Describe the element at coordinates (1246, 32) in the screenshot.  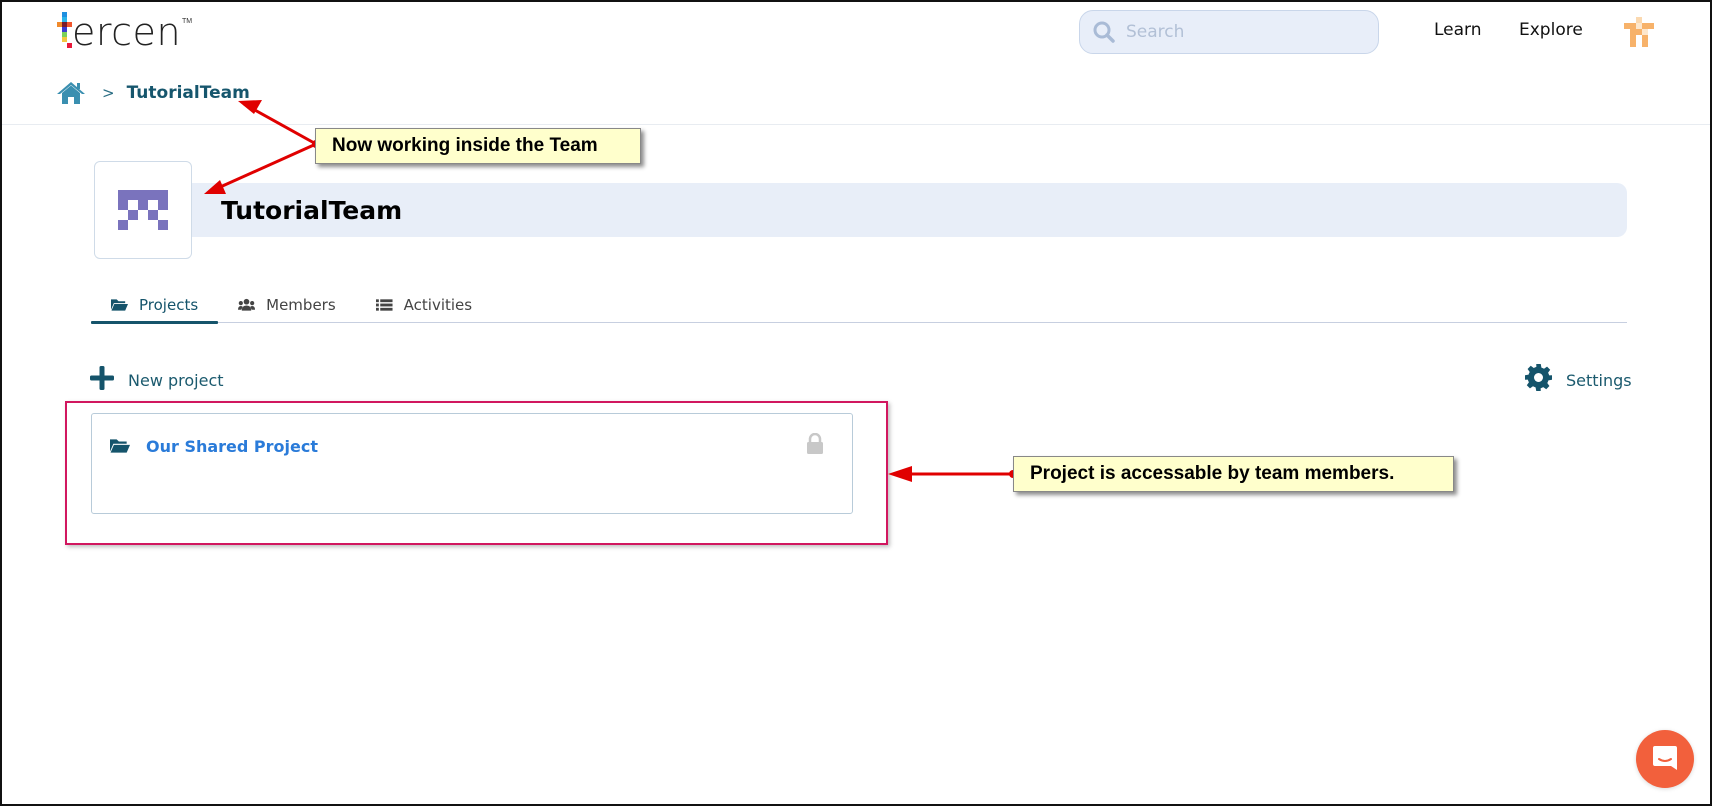
I see `search-input` at that location.